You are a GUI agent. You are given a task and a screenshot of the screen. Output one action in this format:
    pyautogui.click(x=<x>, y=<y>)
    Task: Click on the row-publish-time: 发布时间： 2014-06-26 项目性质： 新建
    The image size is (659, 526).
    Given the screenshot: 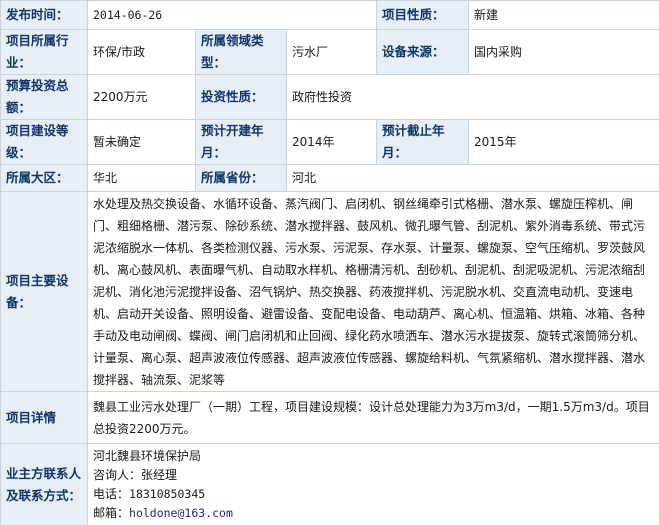 What is the action you would take?
    pyautogui.click(x=330, y=15)
    